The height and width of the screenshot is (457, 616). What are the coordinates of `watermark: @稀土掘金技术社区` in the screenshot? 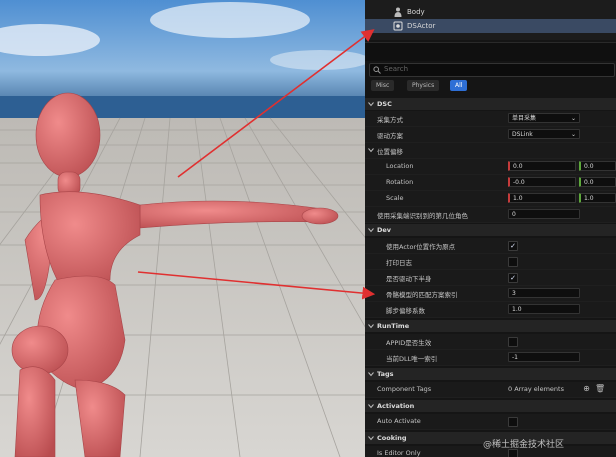 It's located at (524, 445).